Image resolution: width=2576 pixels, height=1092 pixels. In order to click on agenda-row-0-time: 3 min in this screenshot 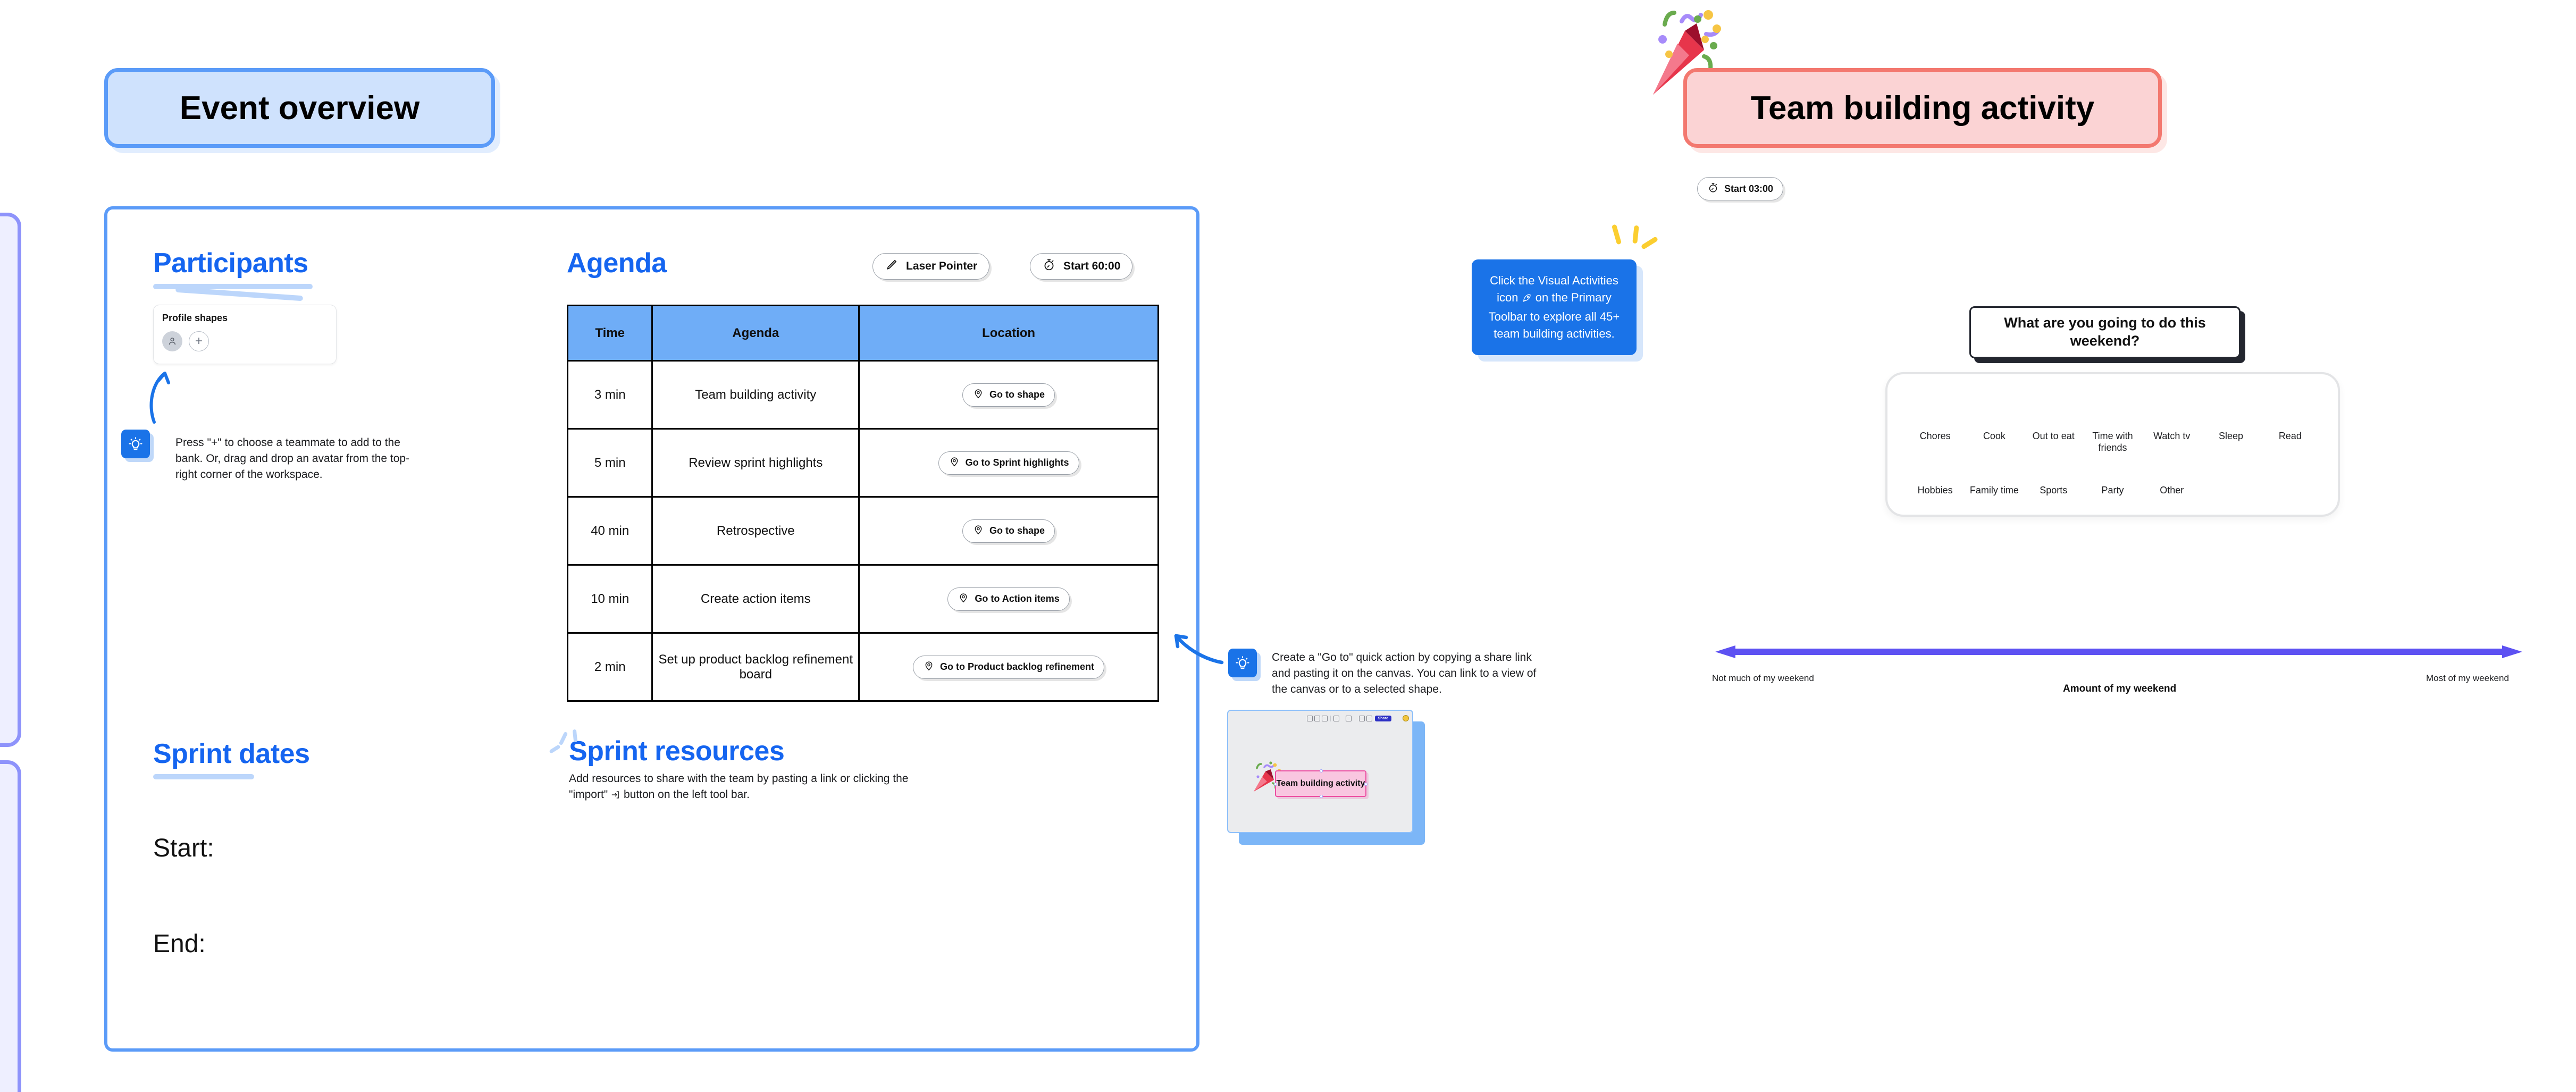, I will do `click(609, 395)`.